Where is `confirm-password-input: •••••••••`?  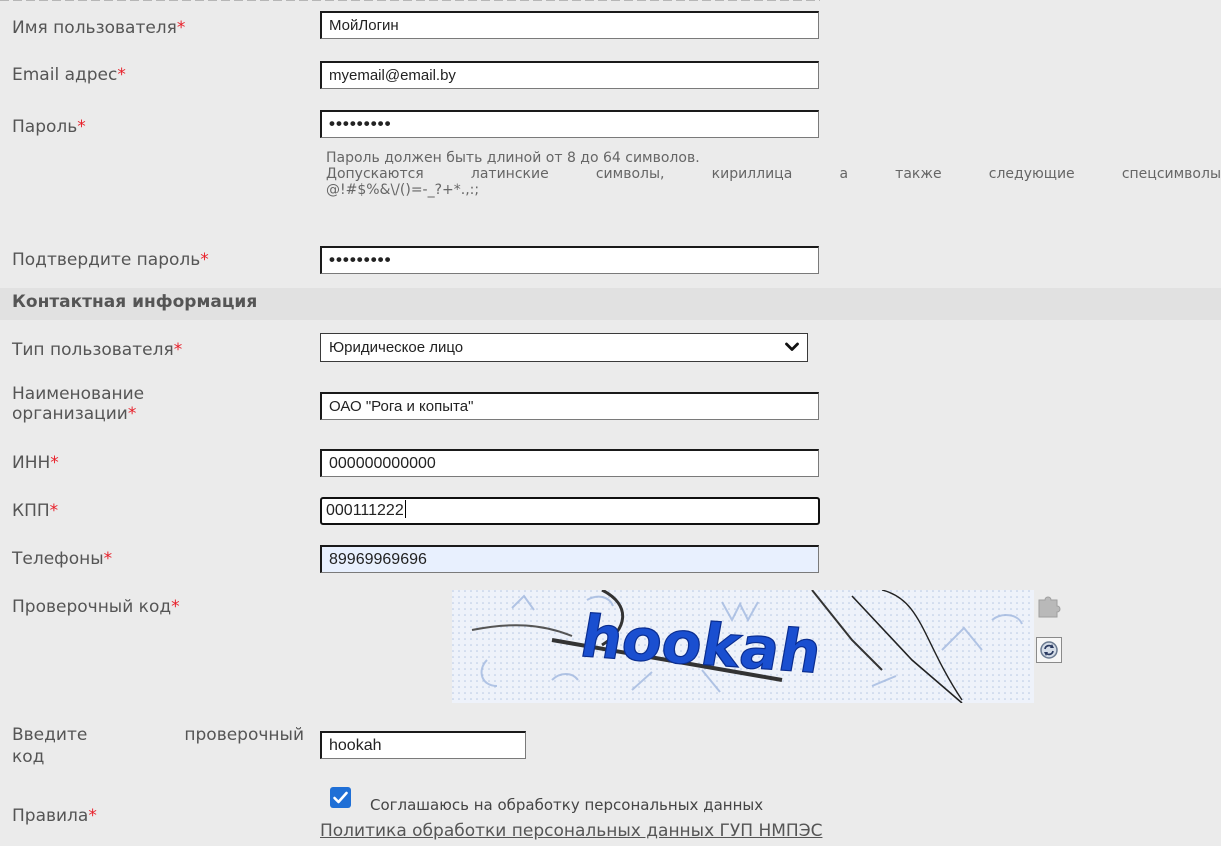
confirm-password-input: ••••••••• is located at coordinates (569, 260).